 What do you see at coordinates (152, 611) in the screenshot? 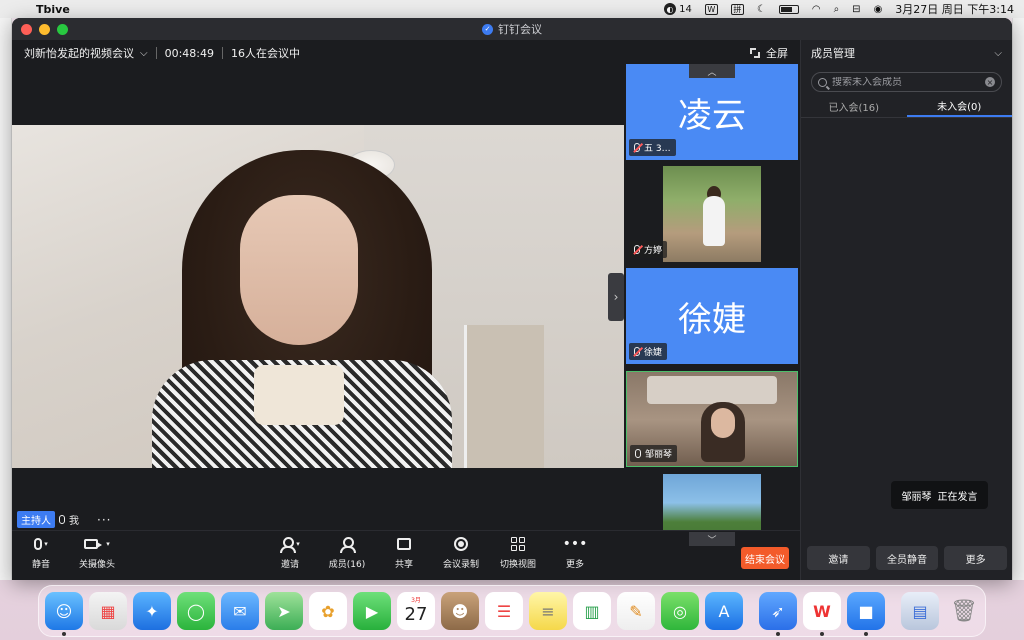
I see `safari-icon: ✦` at bounding box center [152, 611].